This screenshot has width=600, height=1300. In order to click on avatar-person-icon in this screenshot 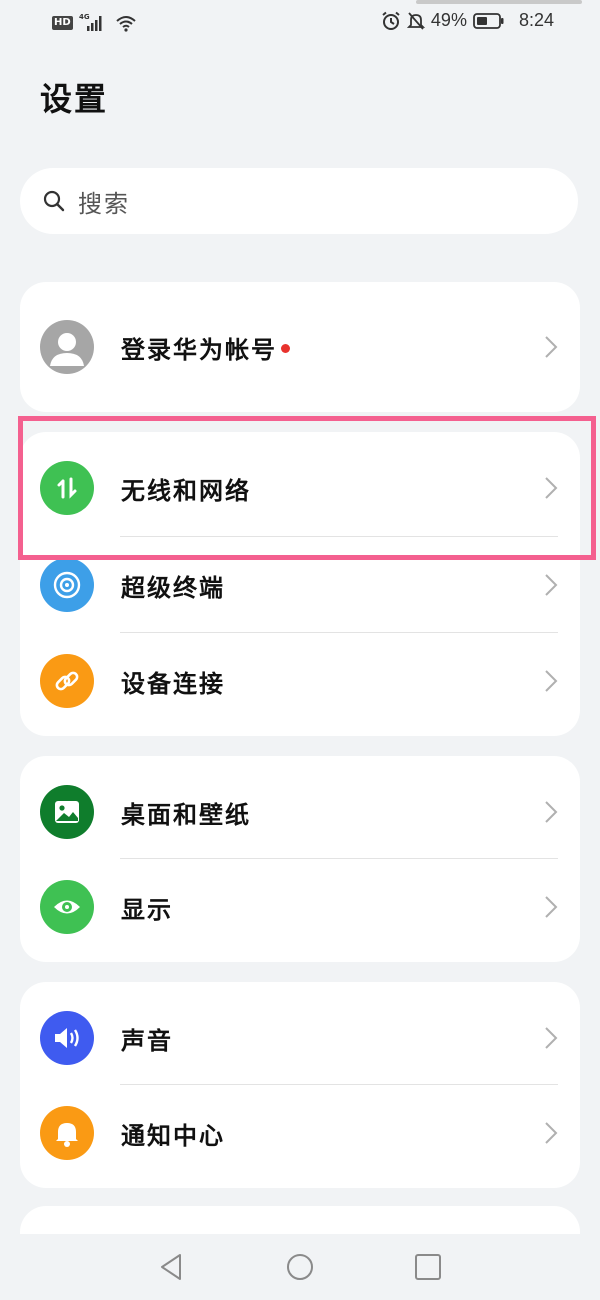, I will do `click(67, 349)`.